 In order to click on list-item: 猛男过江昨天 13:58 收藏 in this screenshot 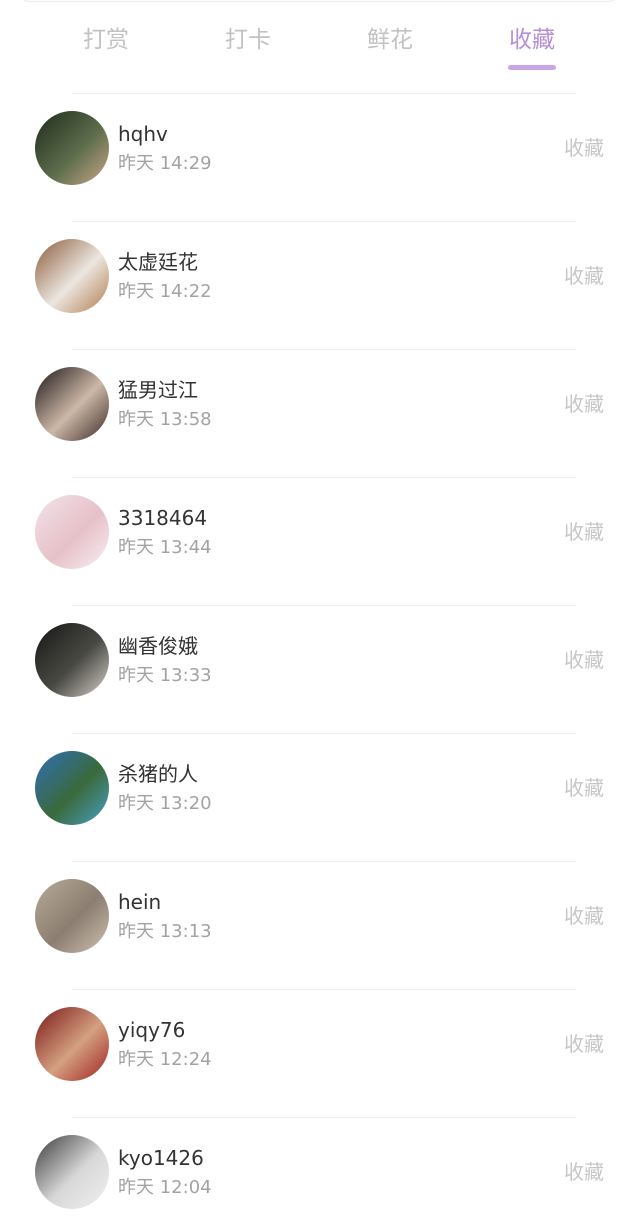, I will do `click(320, 414)`.